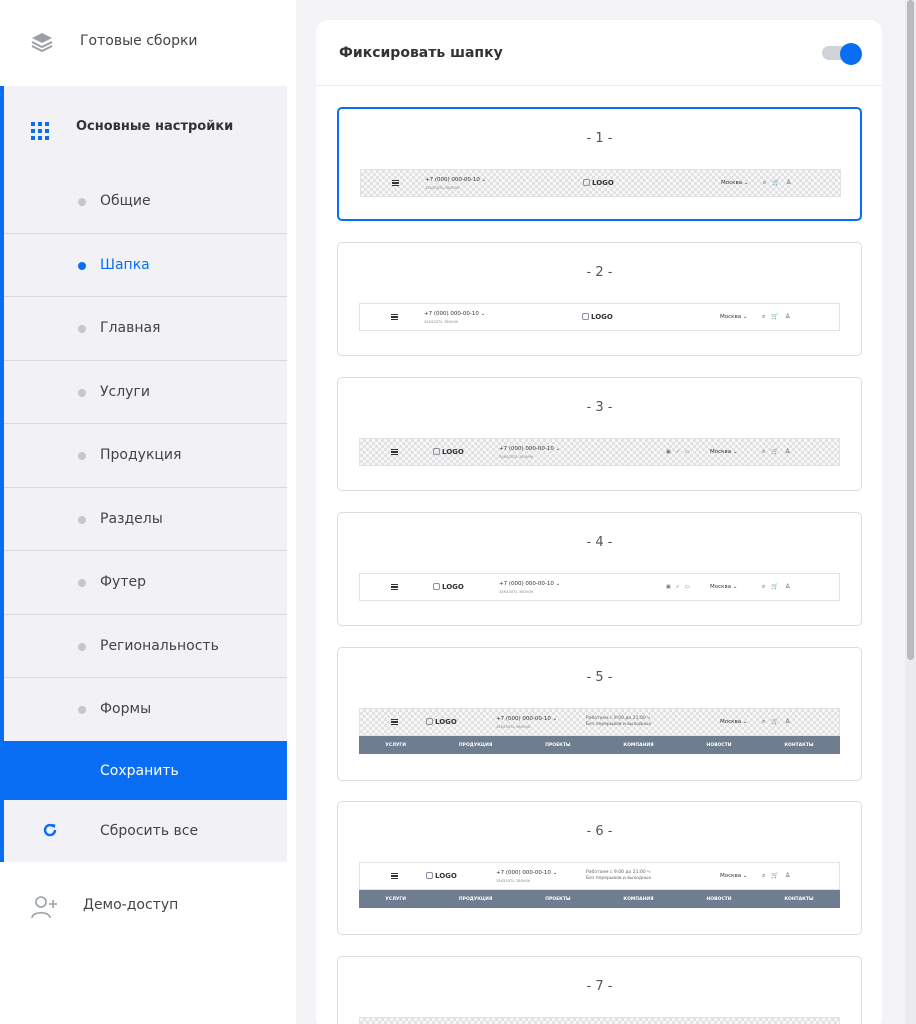  Describe the element at coordinates (421, 53) in the screenshot. I see `fix-header-title: Фиксировать шапку` at that location.